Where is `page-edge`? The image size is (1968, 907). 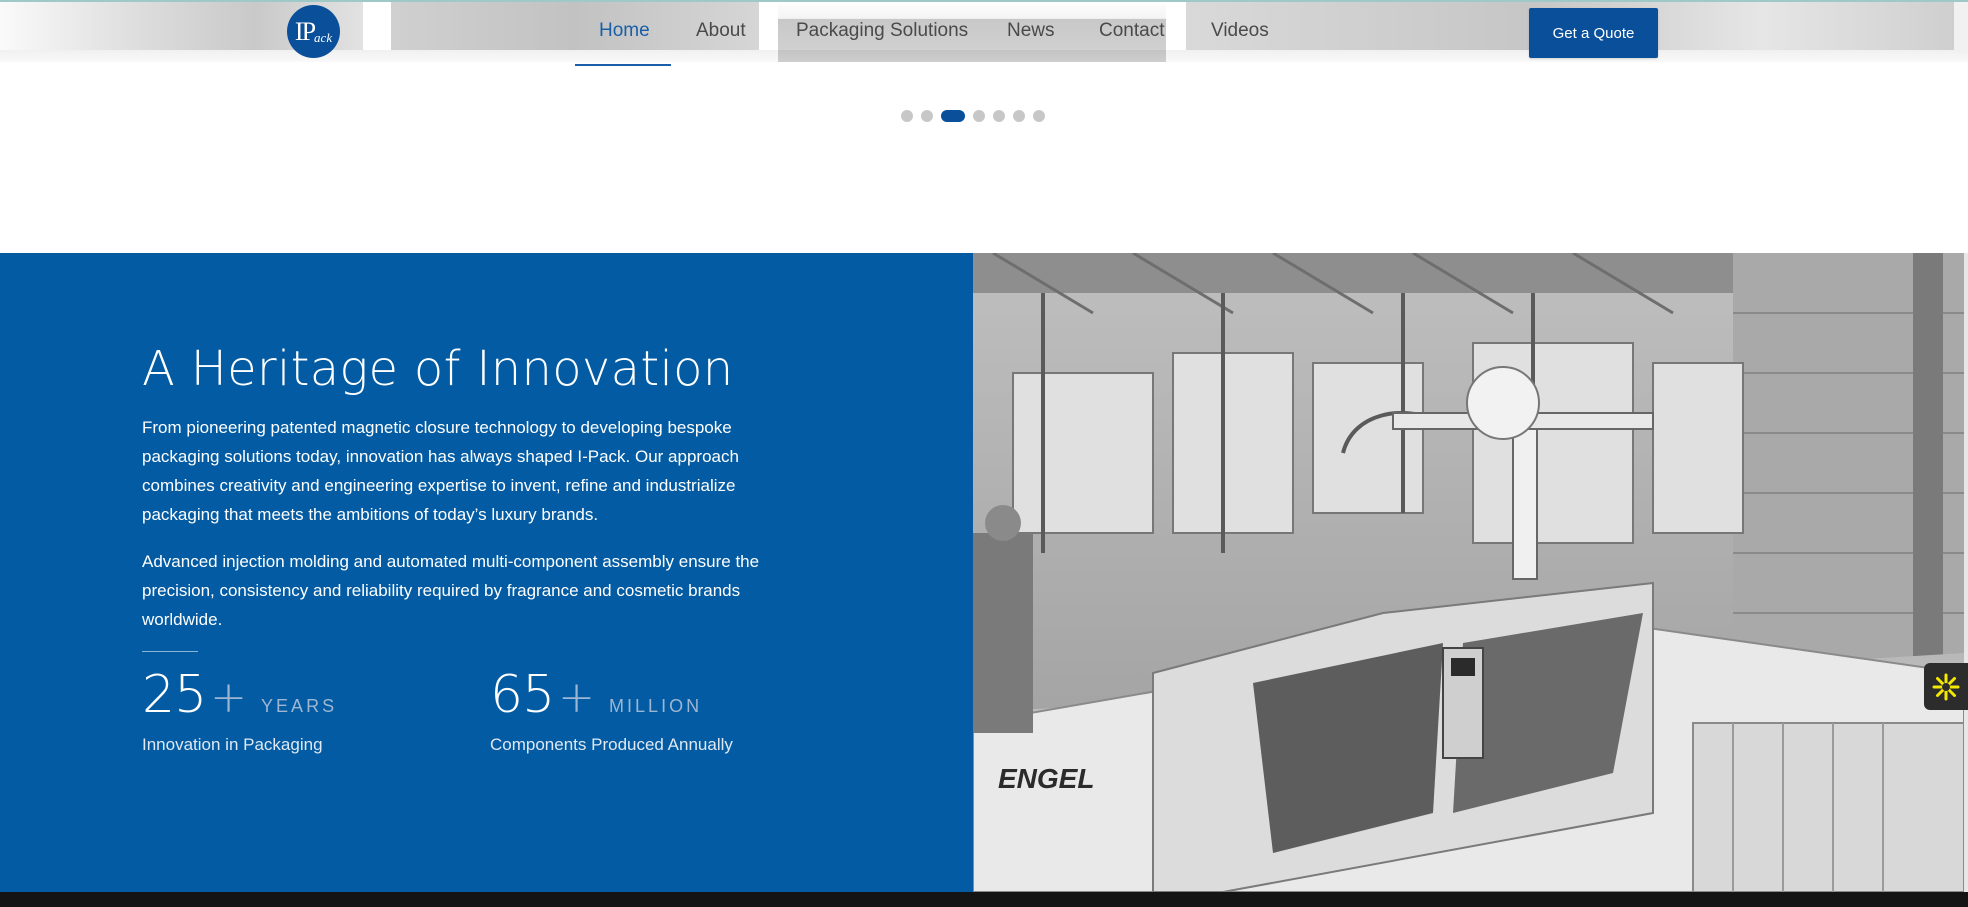
page-edge is located at coordinates (1966, 572).